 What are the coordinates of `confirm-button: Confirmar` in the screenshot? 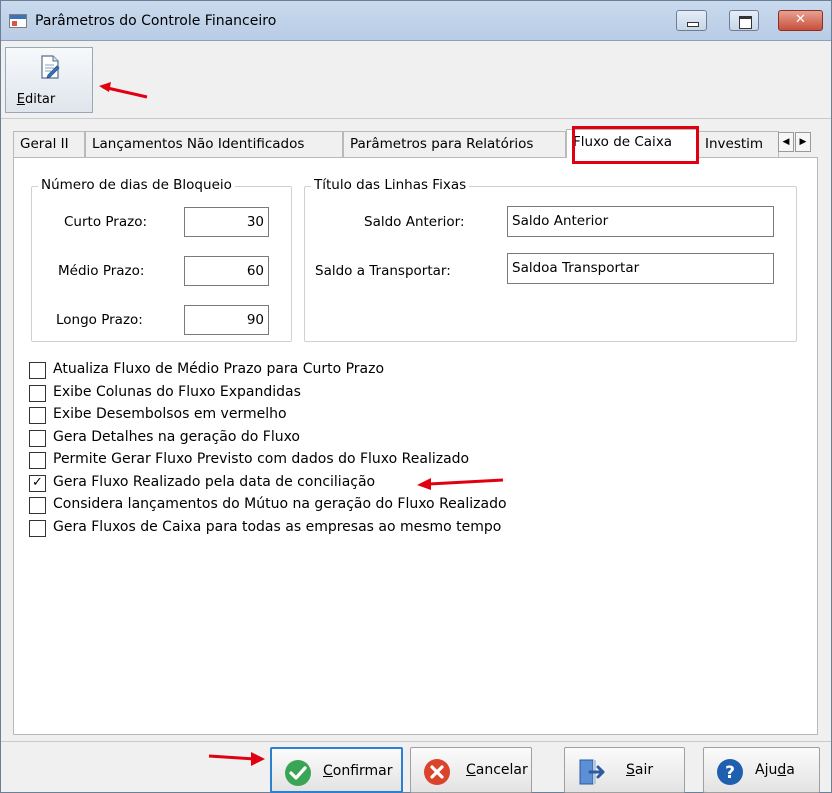 It's located at (336, 770).